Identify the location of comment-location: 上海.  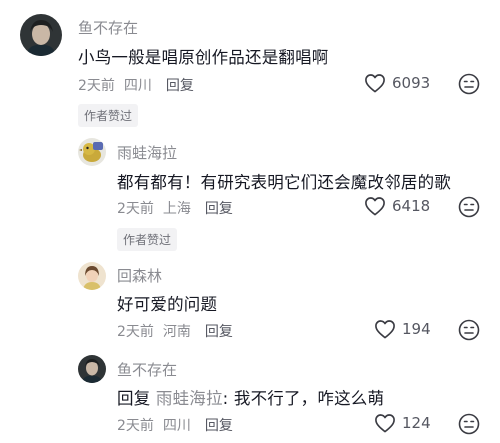
(176, 209).